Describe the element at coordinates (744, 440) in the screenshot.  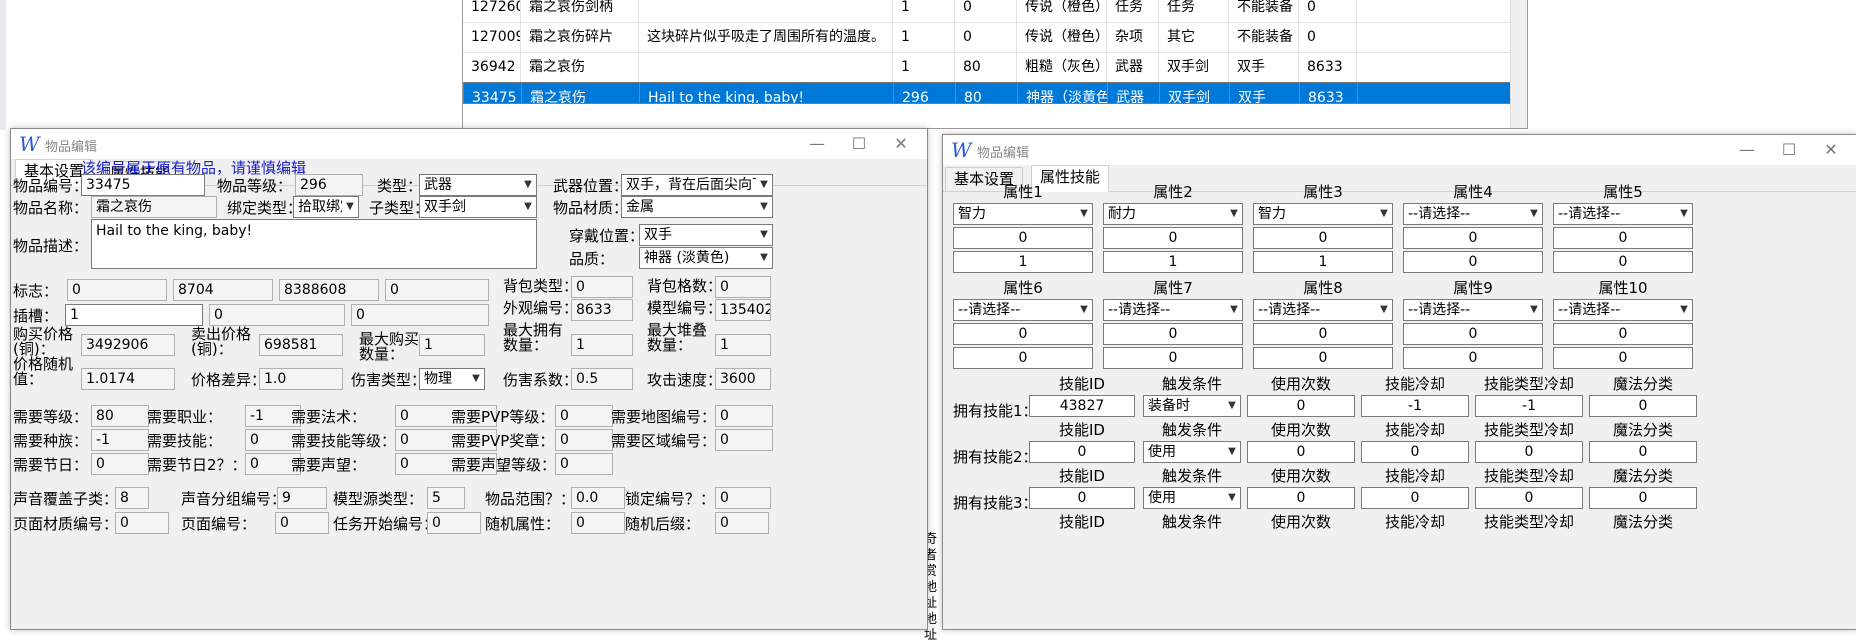
I see `req-area-field: 0` at that location.